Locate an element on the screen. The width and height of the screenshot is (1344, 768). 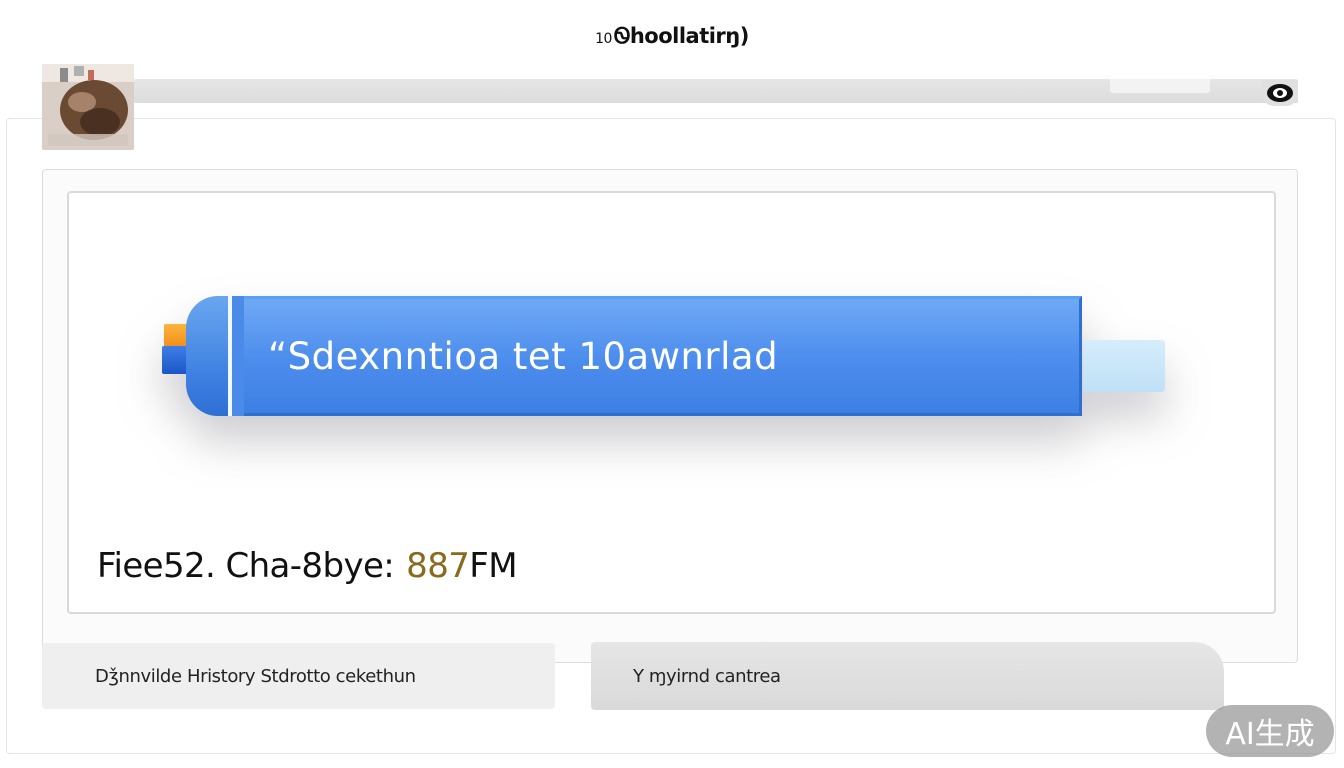
download-center-label: Y ɱyirnd cantrea is located at coordinates (707, 676).